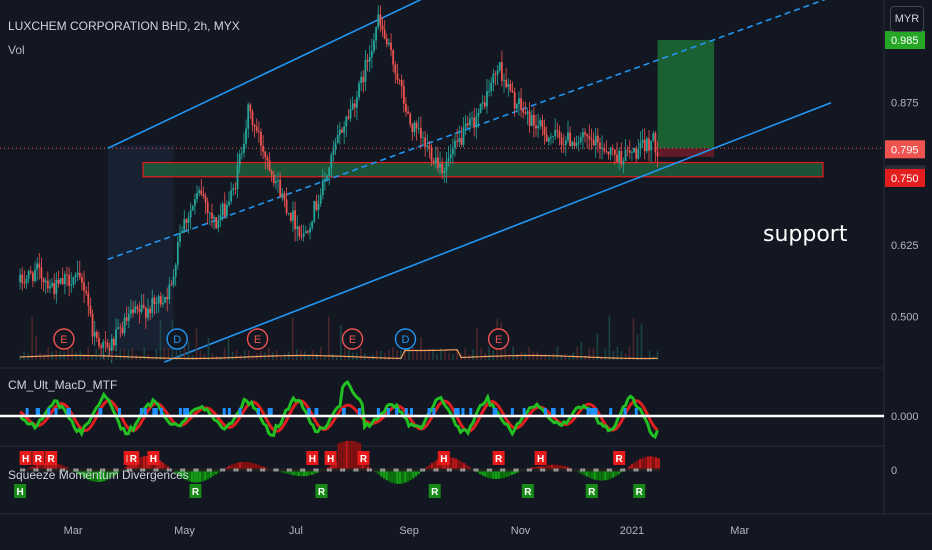 The height and width of the screenshot is (550, 932). Describe the element at coordinates (330, 459) in the screenshot. I see `squeeze-signal-label: H` at that location.